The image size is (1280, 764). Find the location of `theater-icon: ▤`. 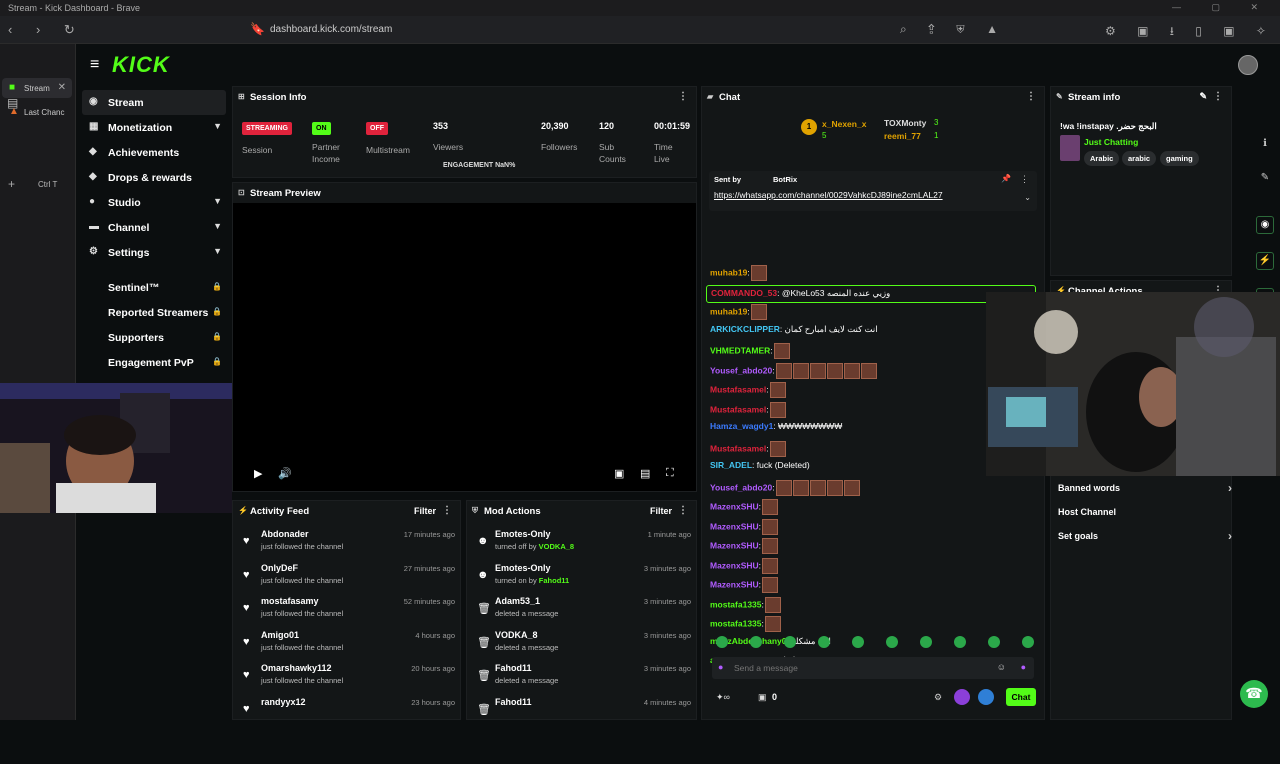

theater-icon: ▤ is located at coordinates (645, 473).